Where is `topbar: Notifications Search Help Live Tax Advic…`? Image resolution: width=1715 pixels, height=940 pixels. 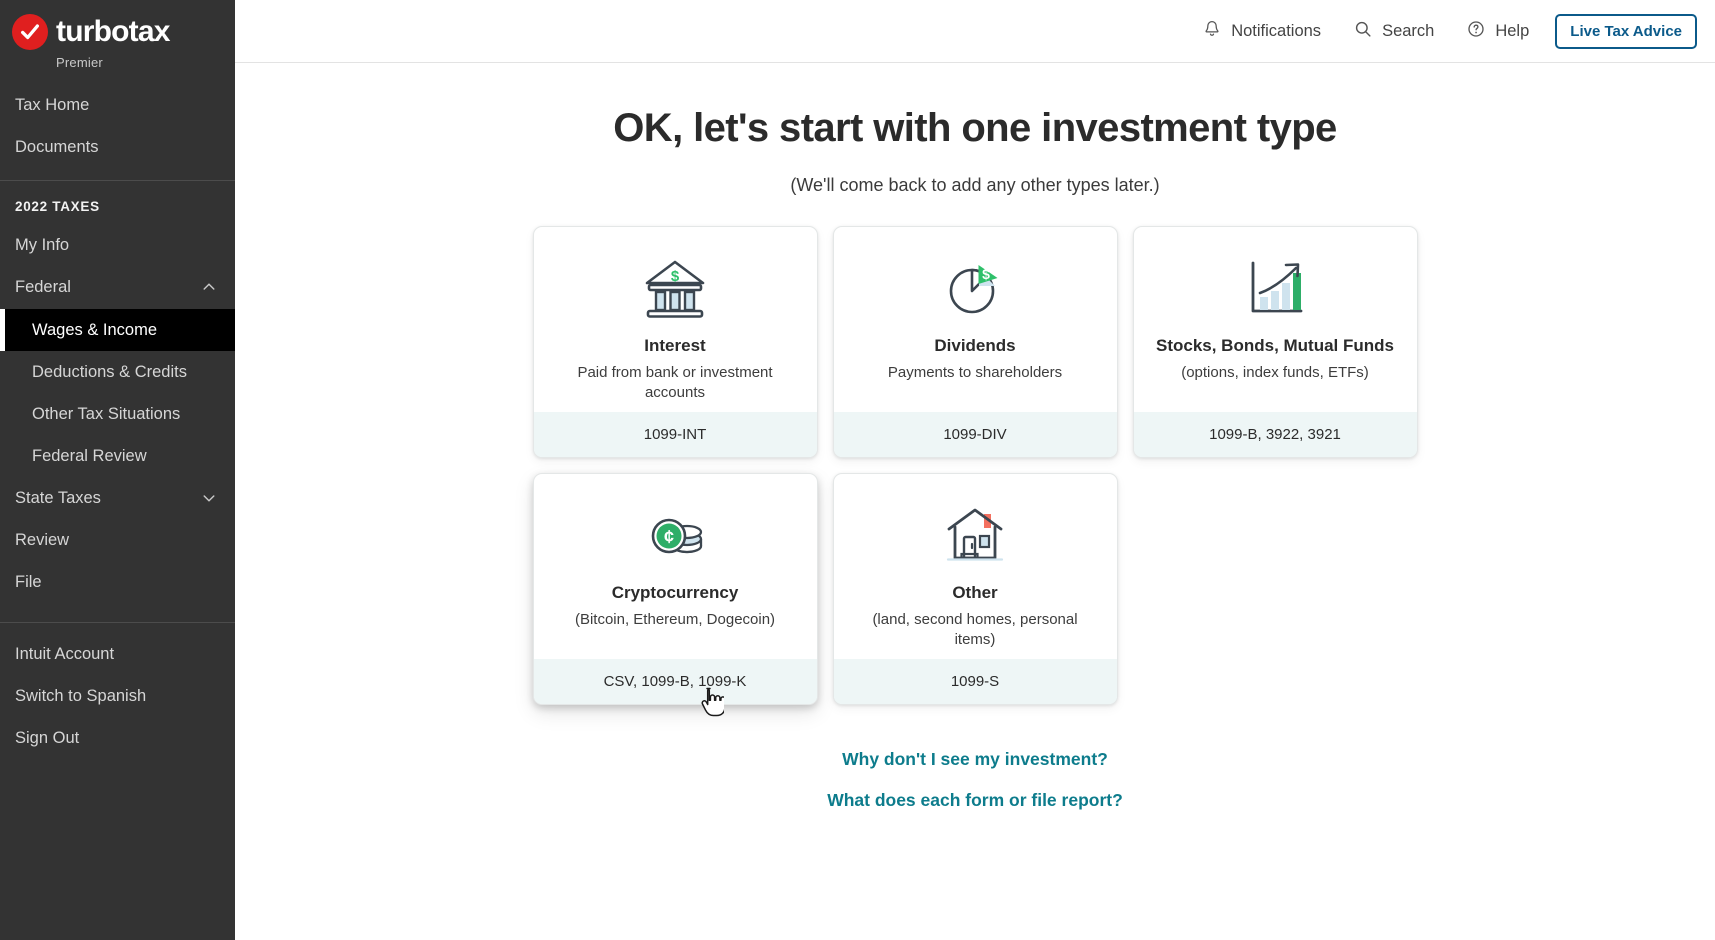 topbar: Notifications Search Help Live Tax Advic… is located at coordinates (975, 31).